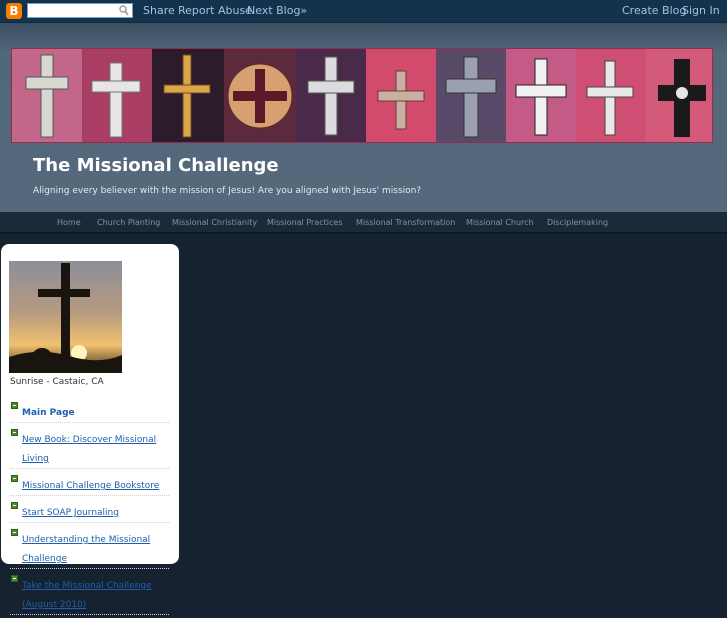 This screenshot has height=618, width=727. Describe the element at coordinates (277, 10) in the screenshot. I see `next-blog-link: Next Blog»` at that location.